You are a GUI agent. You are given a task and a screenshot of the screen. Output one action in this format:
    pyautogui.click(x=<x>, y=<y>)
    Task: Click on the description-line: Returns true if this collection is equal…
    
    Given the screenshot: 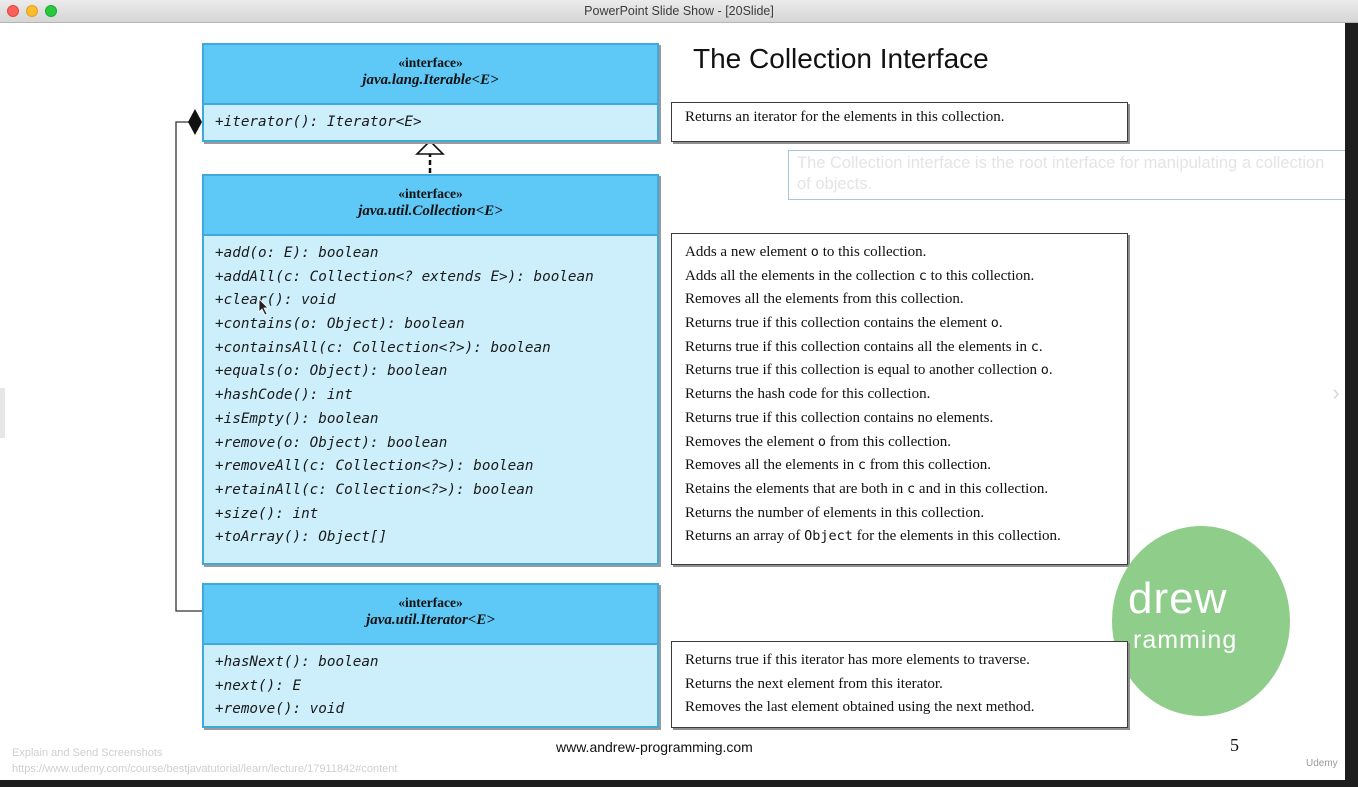 What is the action you would take?
    pyautogui.click(x=869, y=370)
    